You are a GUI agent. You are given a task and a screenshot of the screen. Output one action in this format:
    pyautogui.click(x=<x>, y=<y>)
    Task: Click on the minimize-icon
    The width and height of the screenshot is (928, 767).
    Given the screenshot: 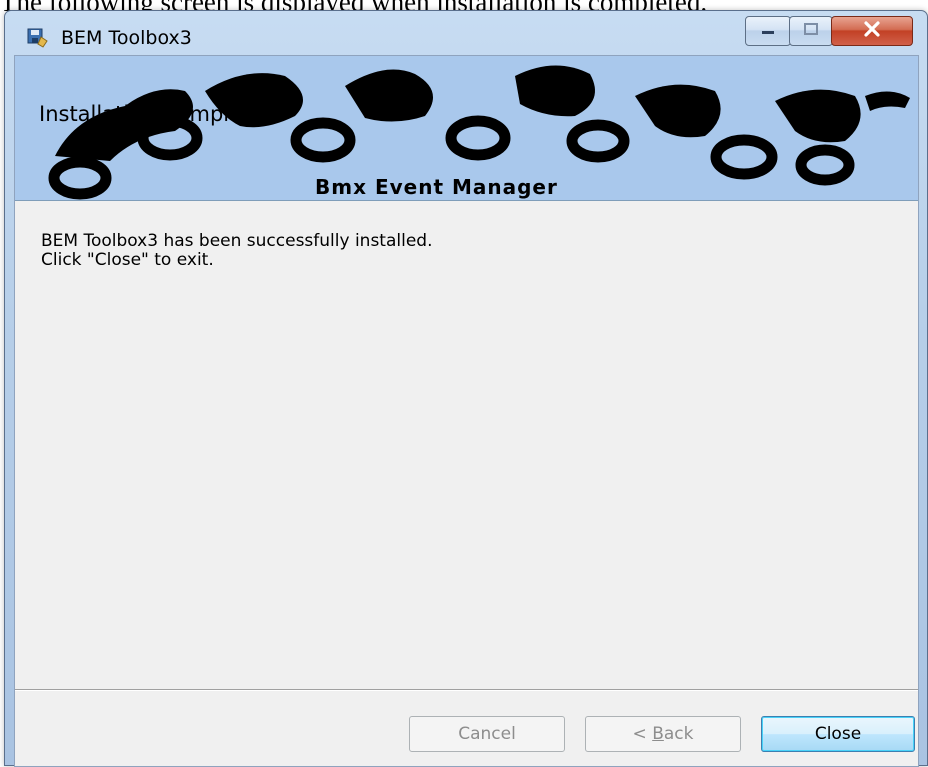 What is the action you would take?
    pyautogui.click(x=768, y=31)
    